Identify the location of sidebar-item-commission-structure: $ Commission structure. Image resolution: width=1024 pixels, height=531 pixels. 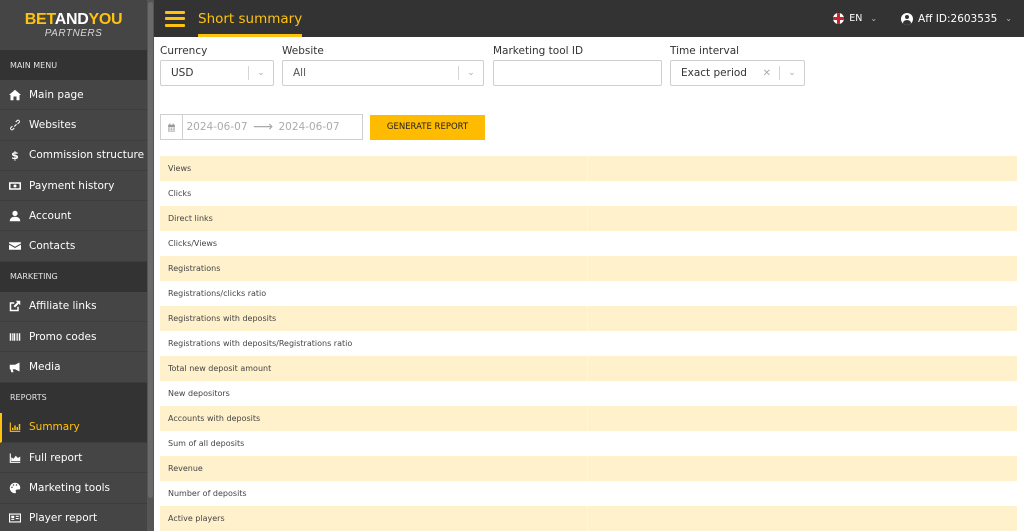
(73, 156).